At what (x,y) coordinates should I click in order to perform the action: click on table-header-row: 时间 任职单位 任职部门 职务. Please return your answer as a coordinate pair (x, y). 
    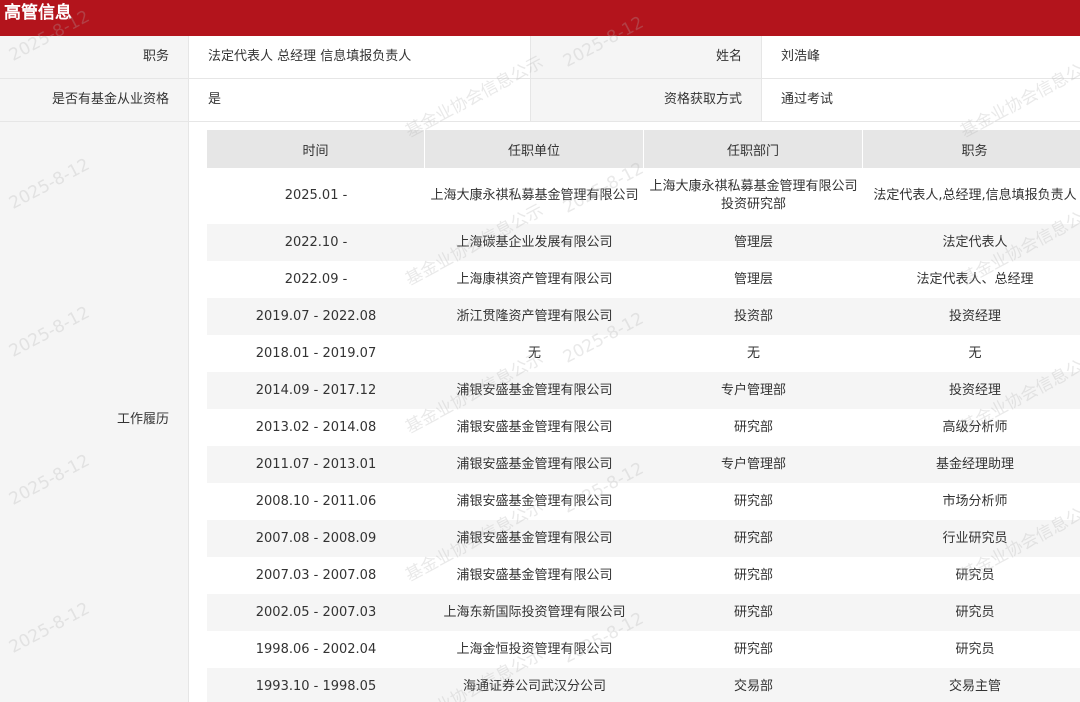
    Looking at the image, I should click on (643, 149).